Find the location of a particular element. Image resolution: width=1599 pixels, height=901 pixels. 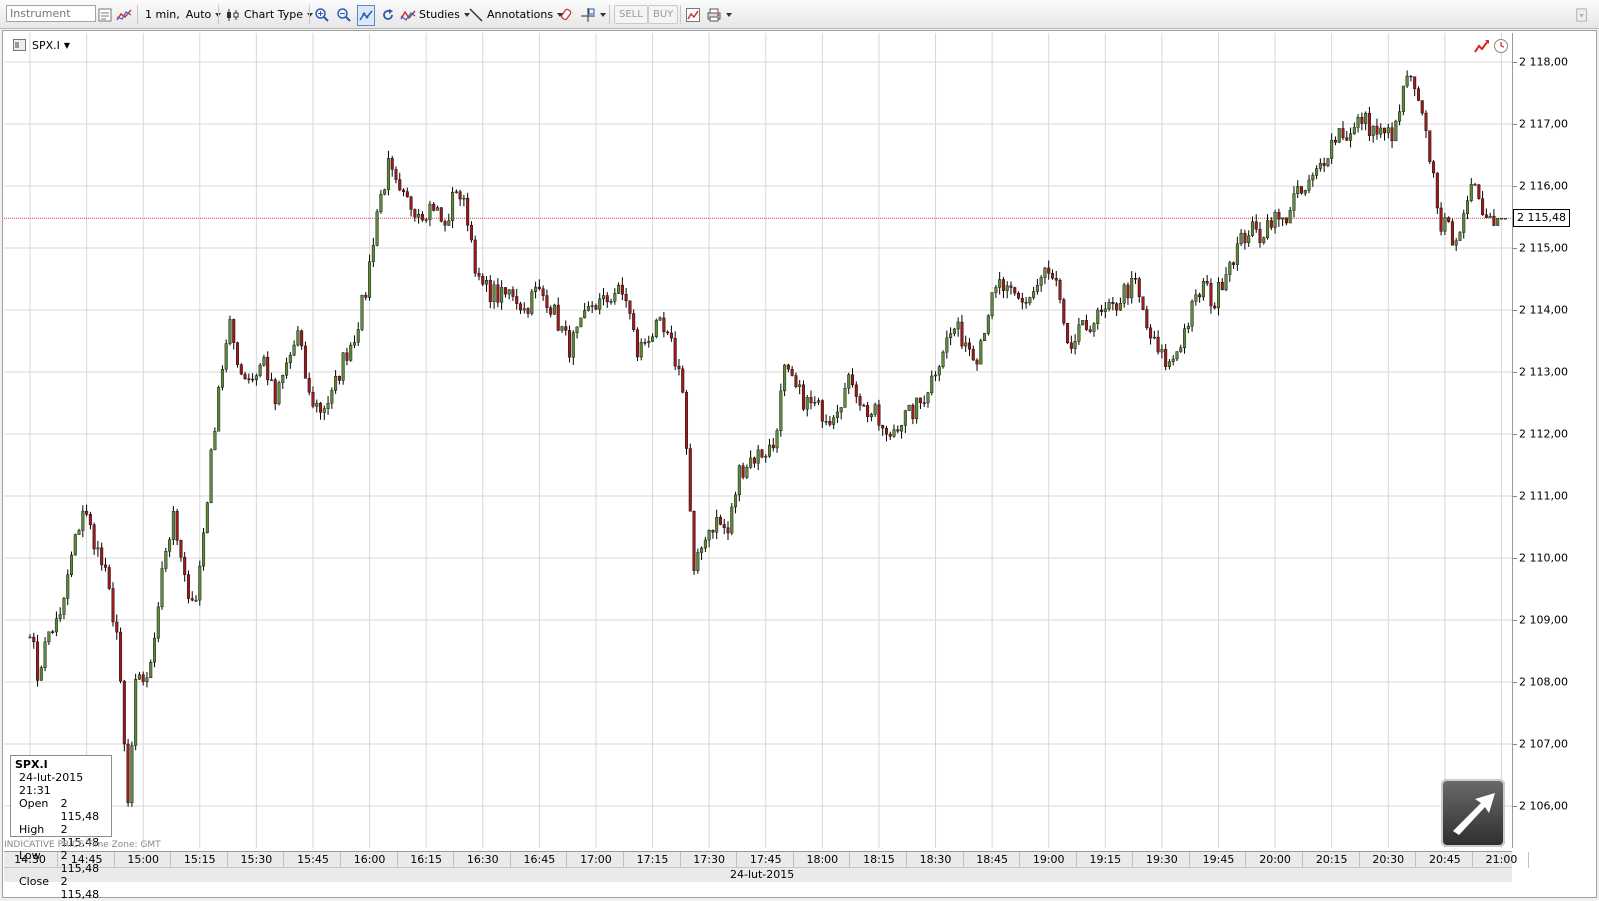

instrument-search-button is located at coordinates (105, 14).